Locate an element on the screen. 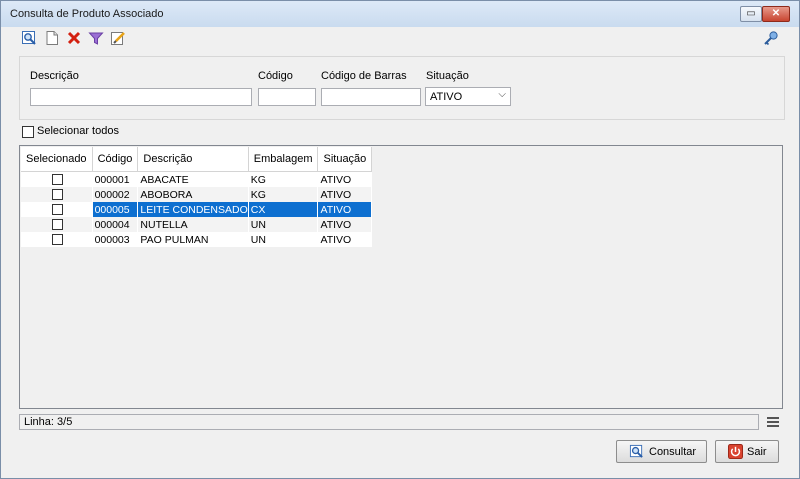  codigo-cell: 000005 is located at coordinates (115, 209).